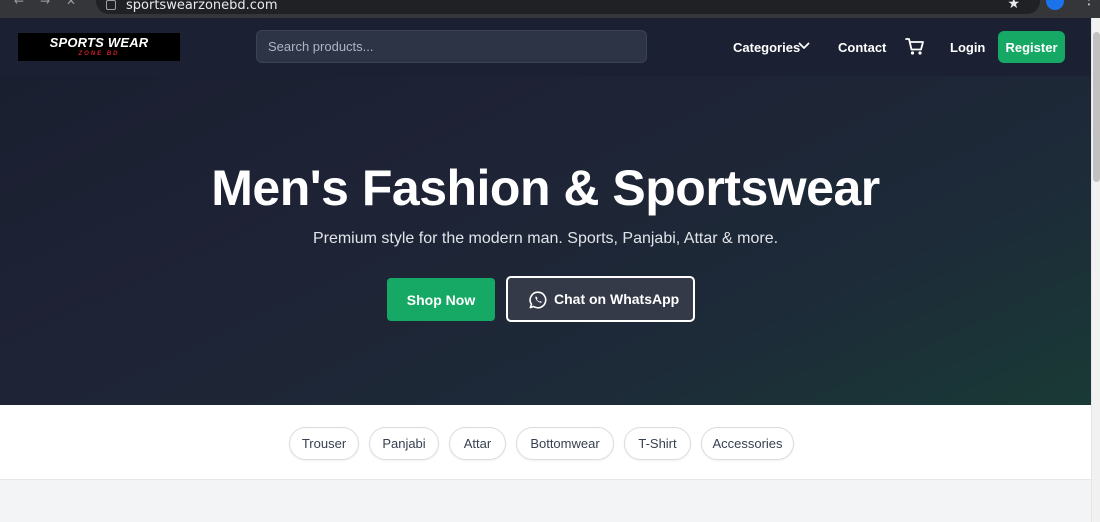  What do you see at coordinates (538, 300) in the screenshot?
I see `whatsapp-icon` at bounding box center [538, 300].